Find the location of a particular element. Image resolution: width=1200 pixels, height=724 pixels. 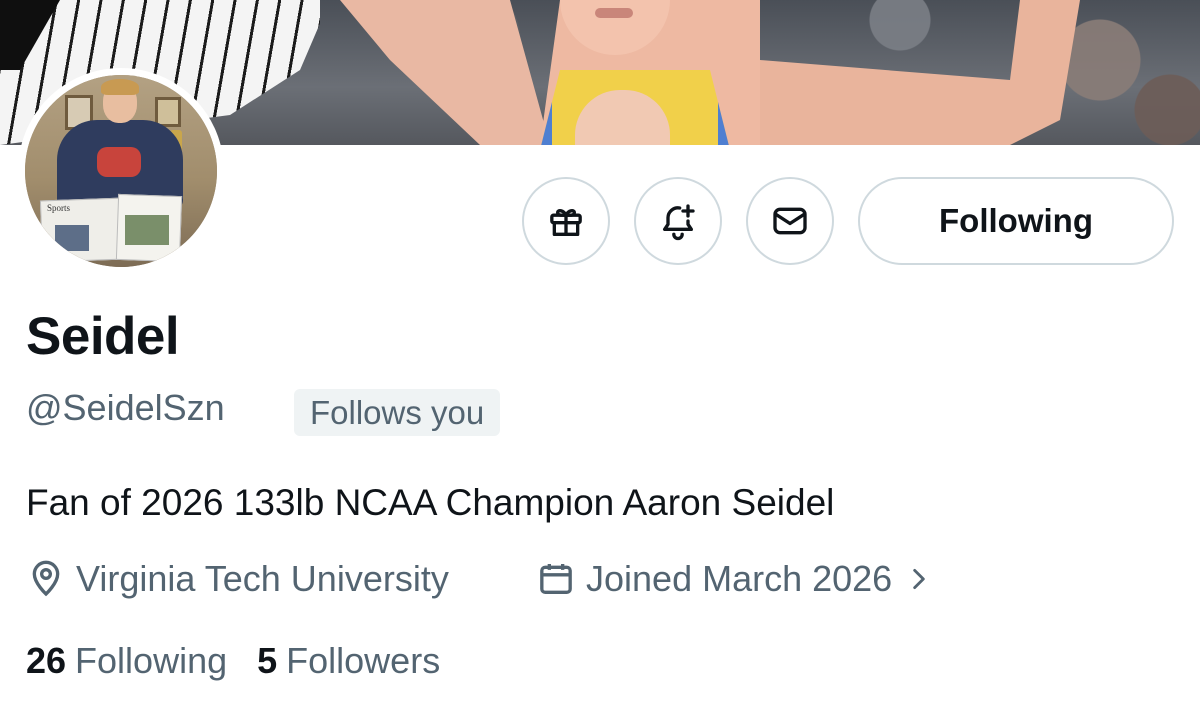

following-stat: 26 Following is located at coordinates (126, 661).